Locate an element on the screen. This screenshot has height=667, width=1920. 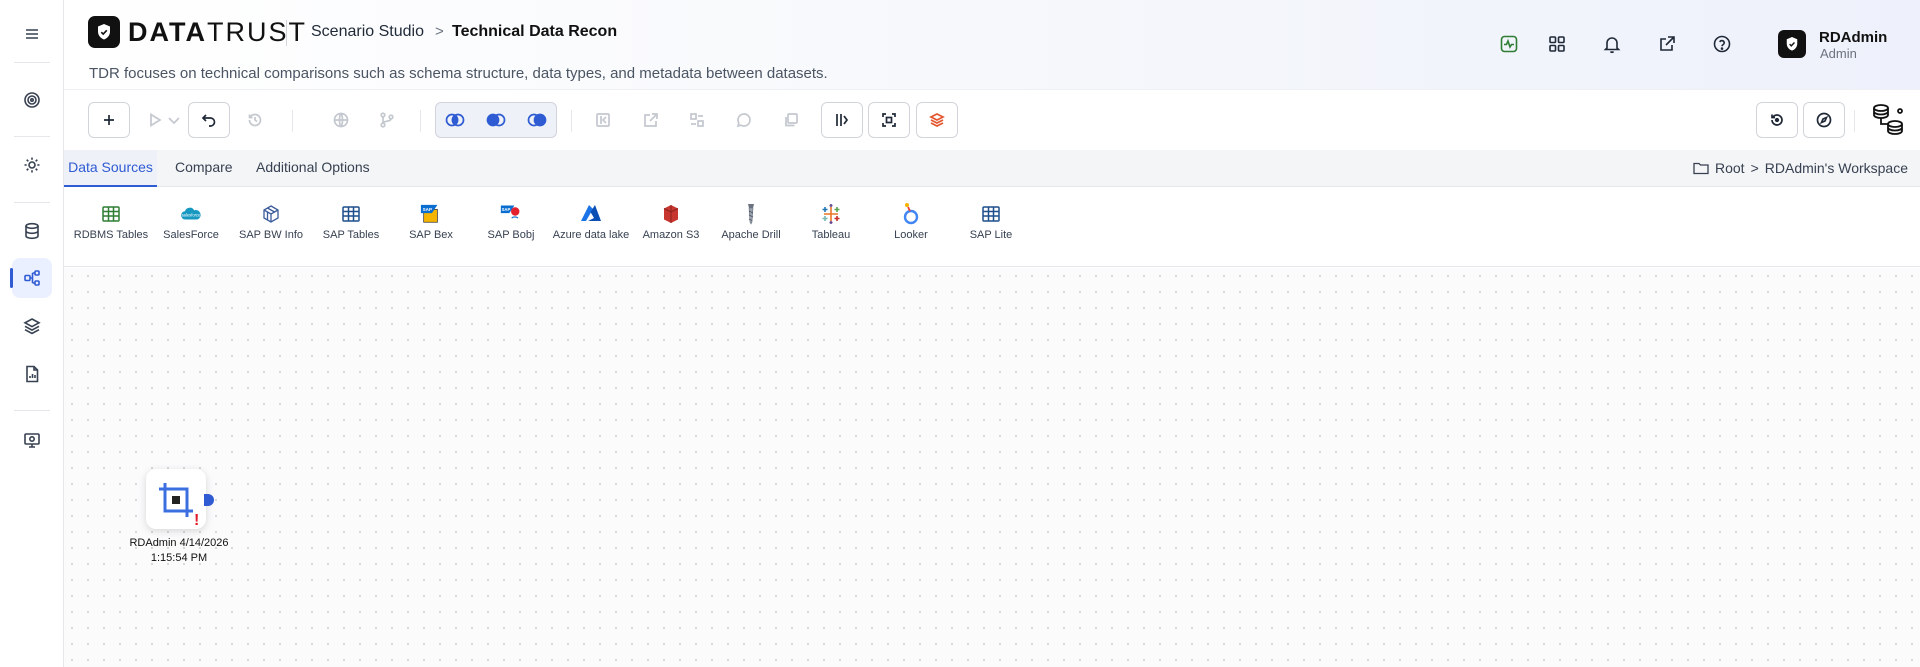
skip-back-icon is located at coordinates (603, 120).